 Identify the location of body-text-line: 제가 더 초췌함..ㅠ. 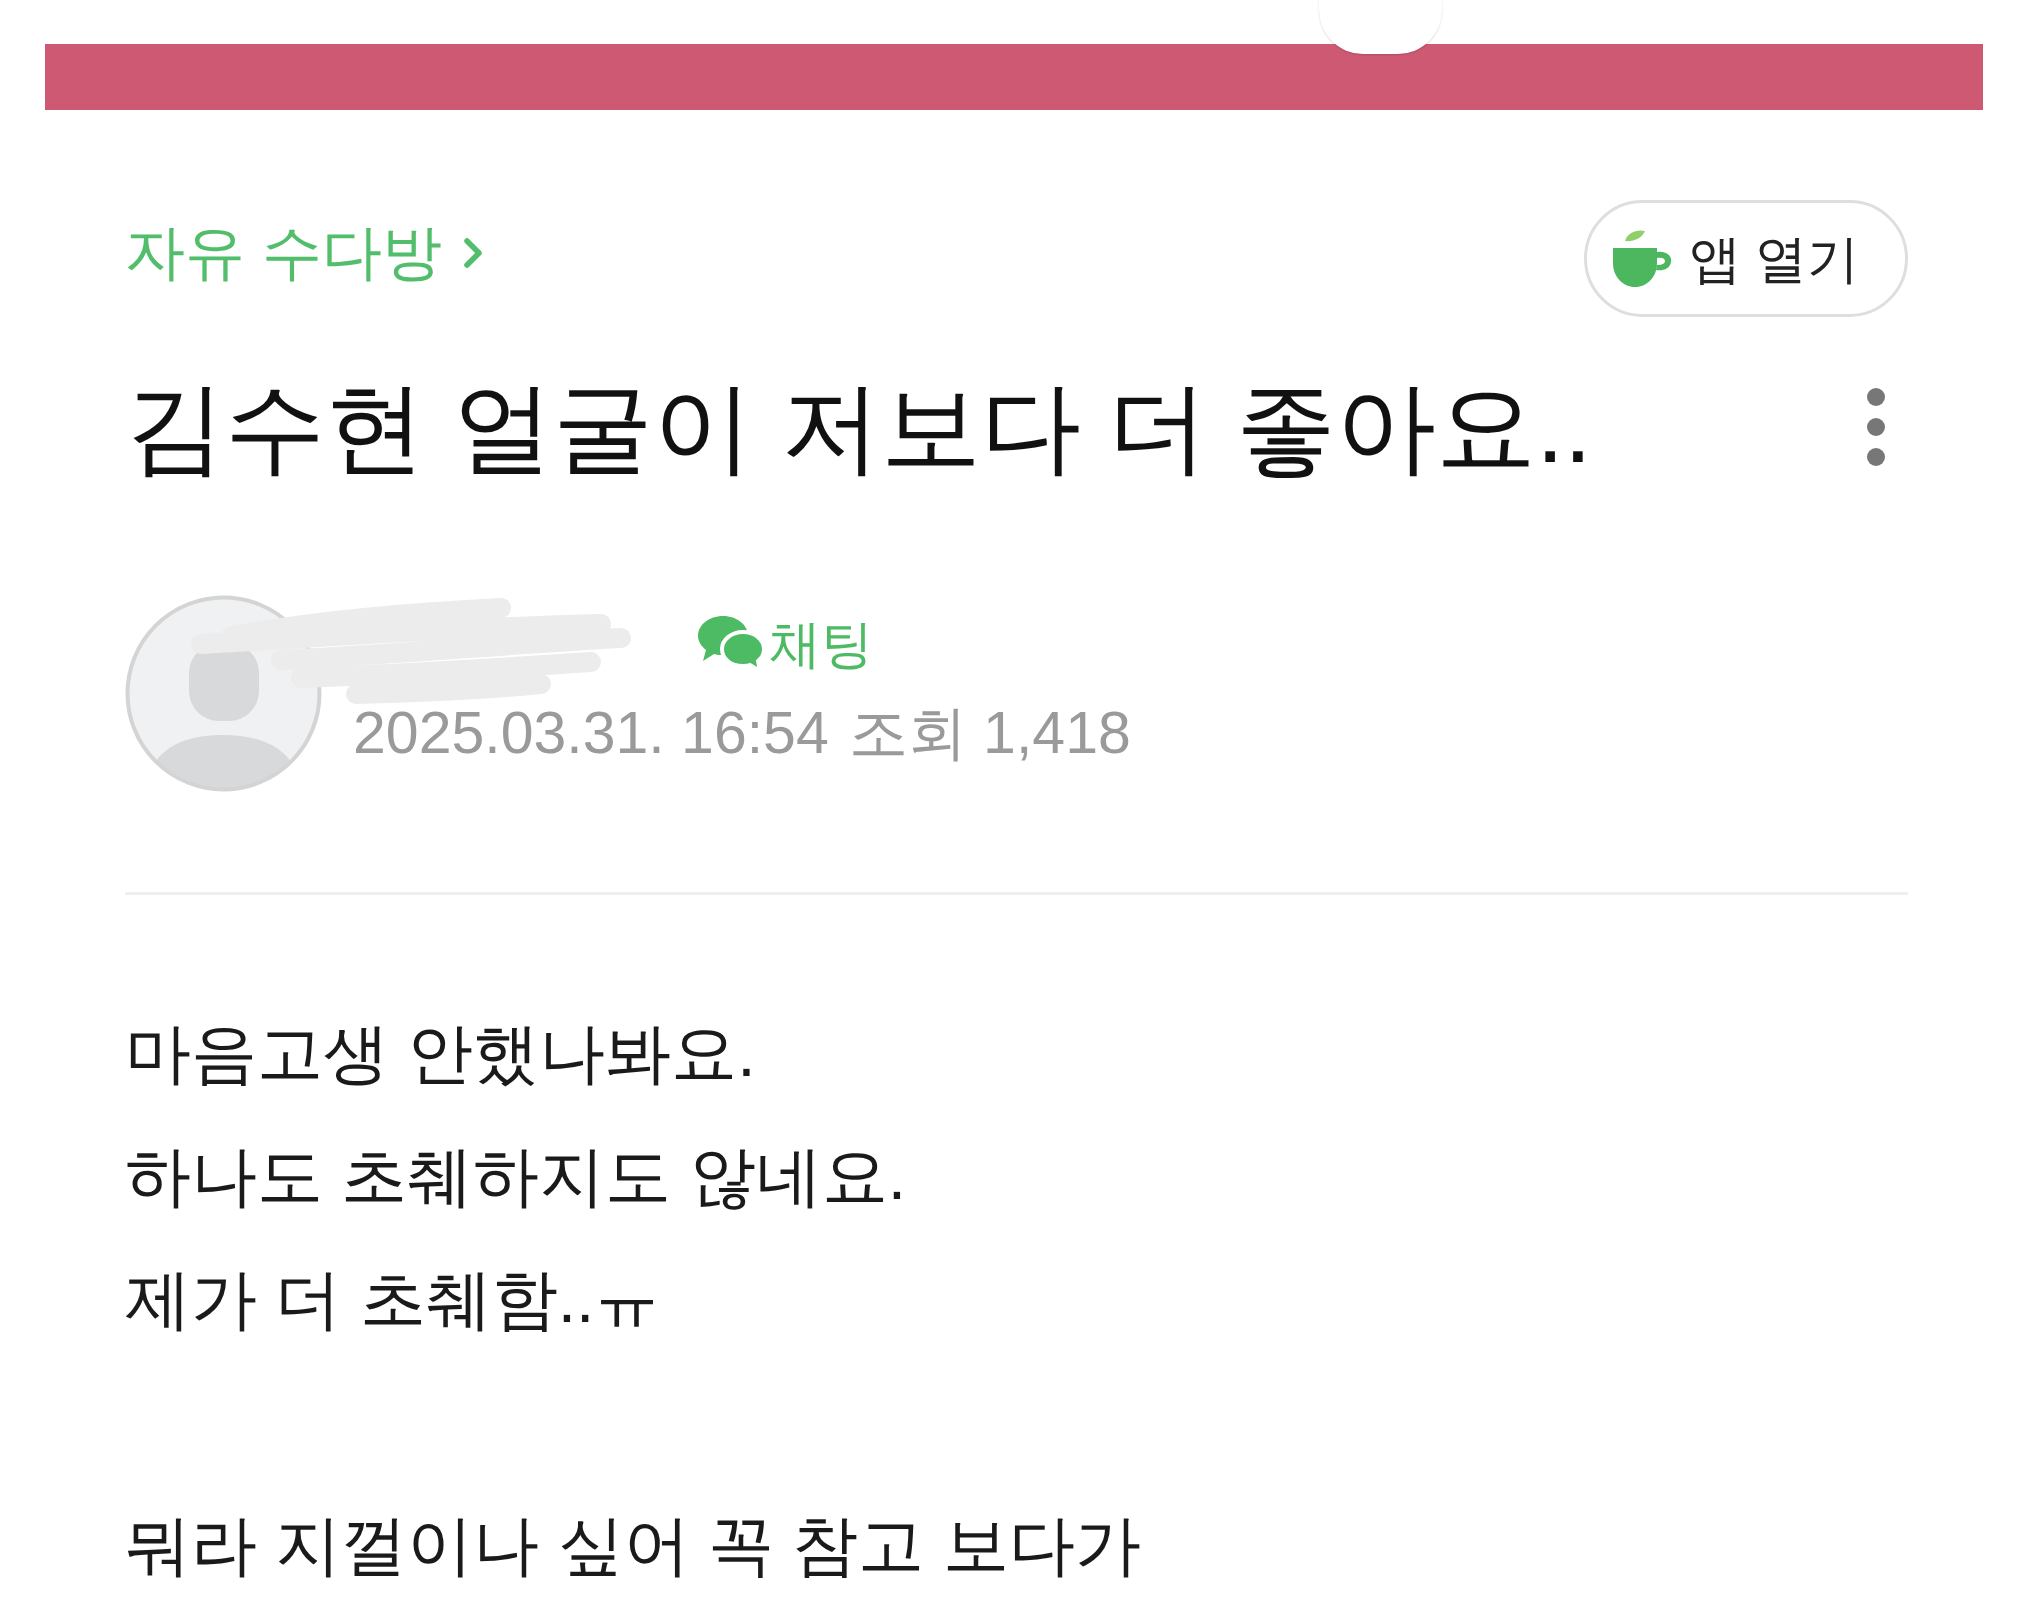
(393, 1299).